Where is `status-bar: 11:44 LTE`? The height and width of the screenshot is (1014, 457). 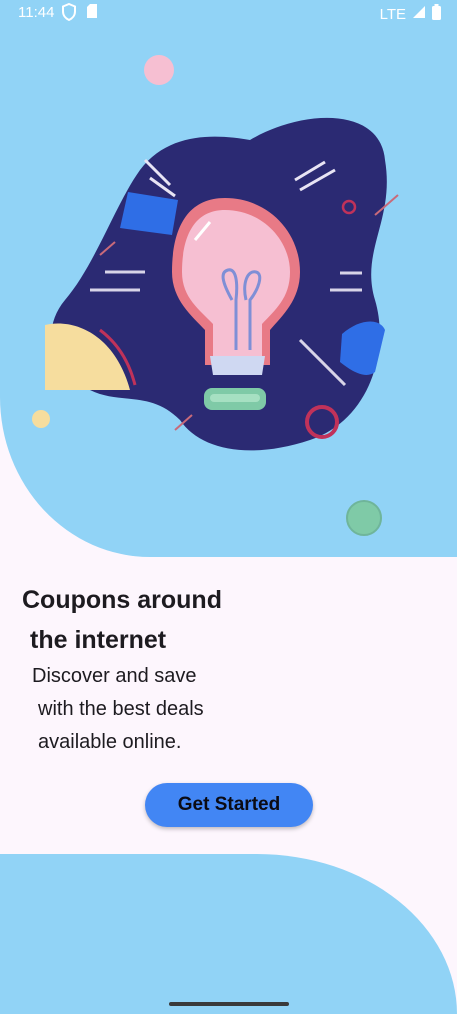
status-bar: 11:44 LTE is located at coordinates (228, 13).